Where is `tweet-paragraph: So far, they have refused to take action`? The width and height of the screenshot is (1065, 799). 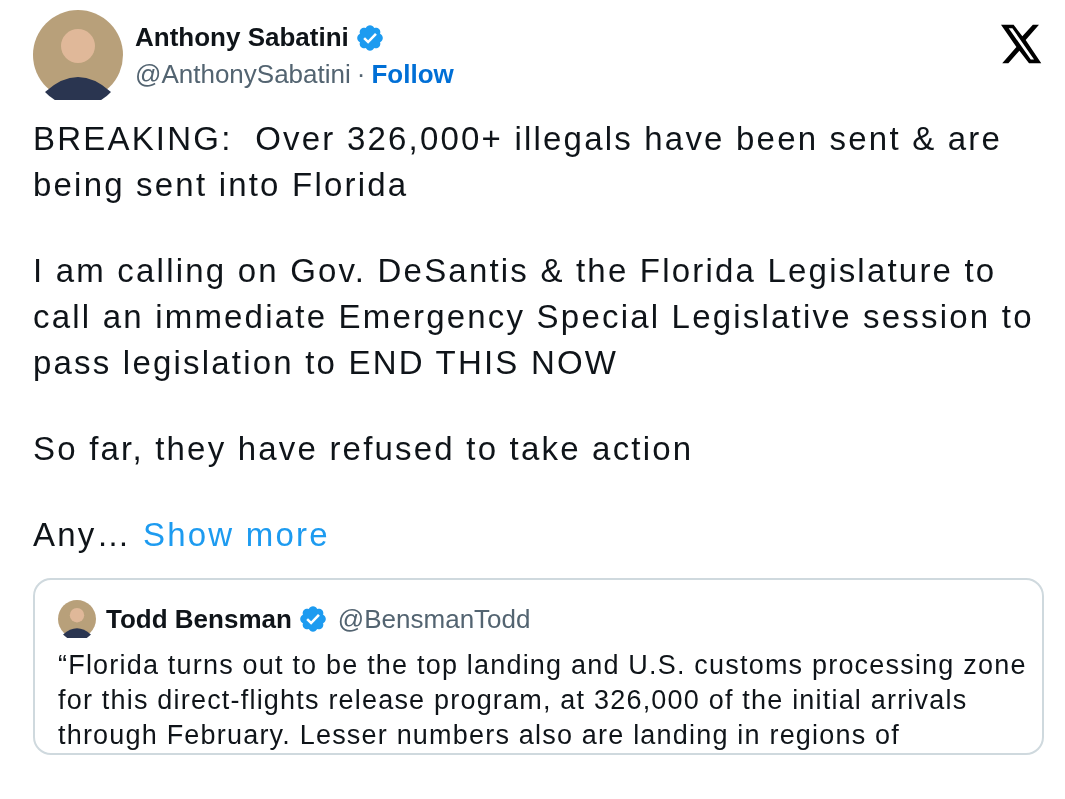
tweet-paragraph: So far, they have refused to take action is located at coordinates (364, 449).